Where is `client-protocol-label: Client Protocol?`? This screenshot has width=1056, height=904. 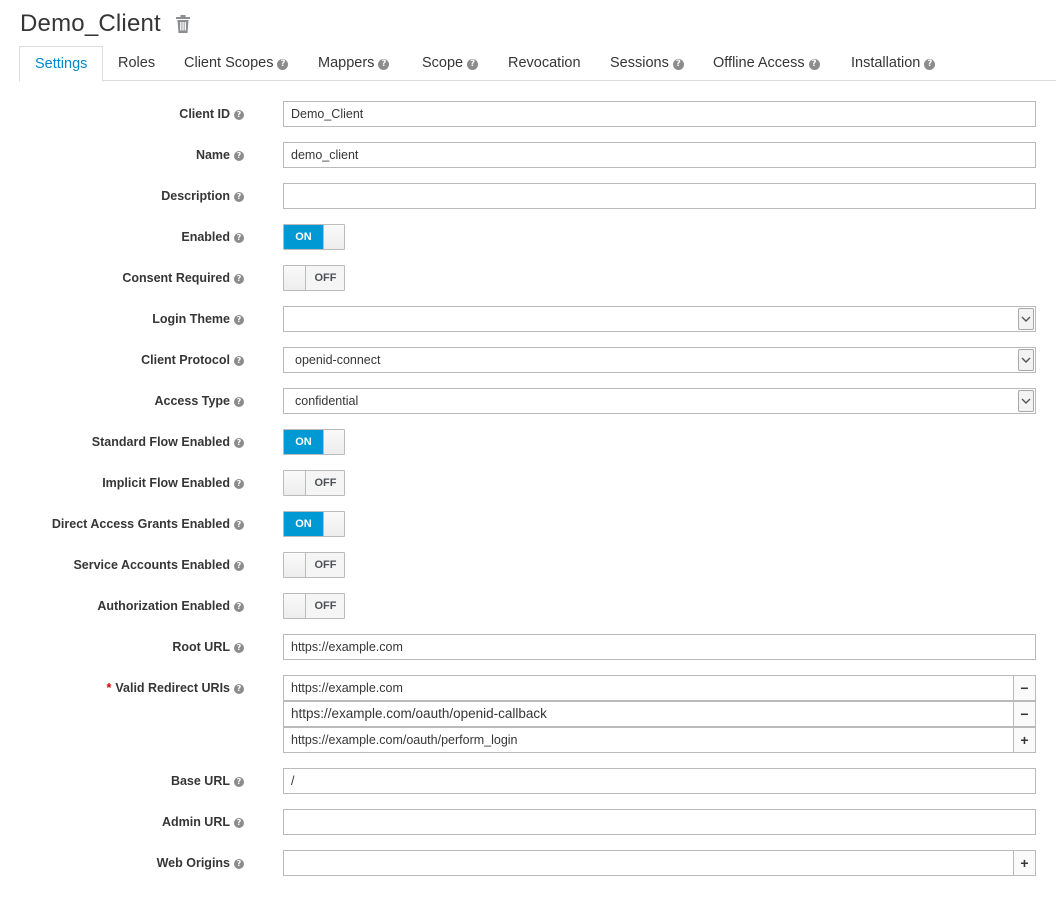 client-protocol-label: Client Protocol? is located at coordinates (192, 360).